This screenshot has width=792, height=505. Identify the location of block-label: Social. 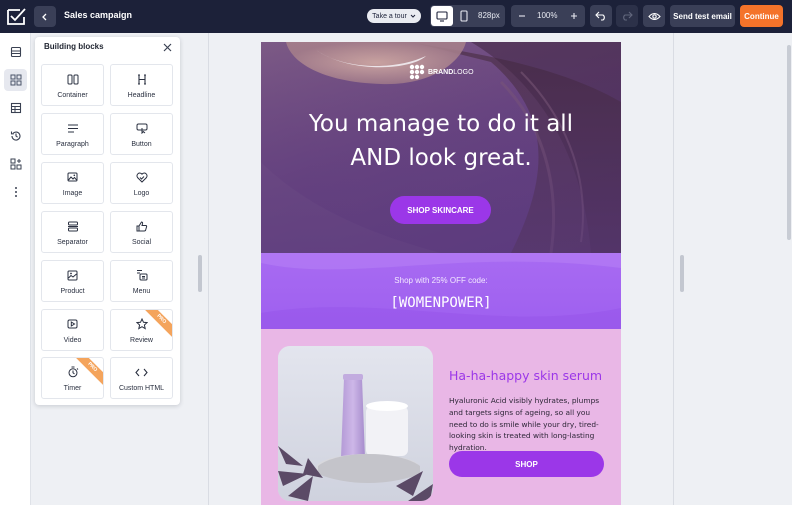
(141, 242).